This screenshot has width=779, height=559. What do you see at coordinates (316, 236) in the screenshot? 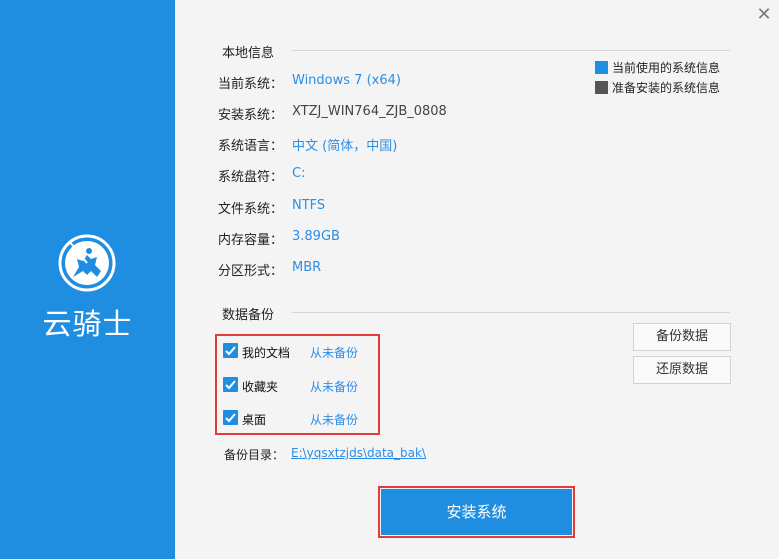
I see `memory-value: 3.89GB` at bounding box center [316, 236].